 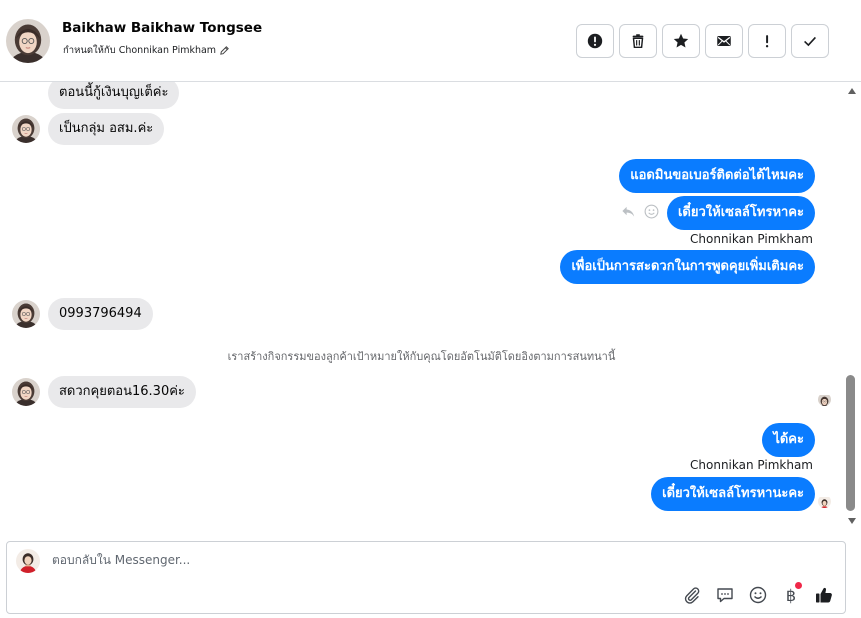 What do you see at coordinates (122, 392) in the screenshot?
I see `incoming-message-bubble: สดวกคุยตอน16.30ค่ะ` at bounding box center [122, 392].